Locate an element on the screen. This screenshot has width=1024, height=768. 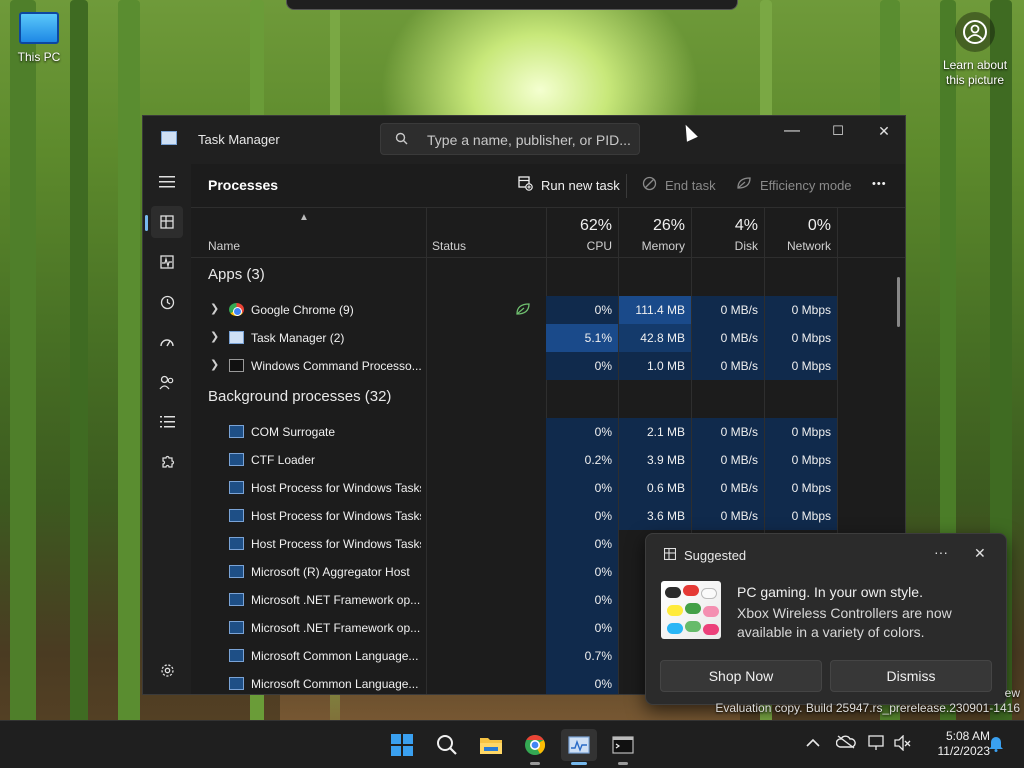
learn-label-1: Learn about is located at coordinates (975, 65).